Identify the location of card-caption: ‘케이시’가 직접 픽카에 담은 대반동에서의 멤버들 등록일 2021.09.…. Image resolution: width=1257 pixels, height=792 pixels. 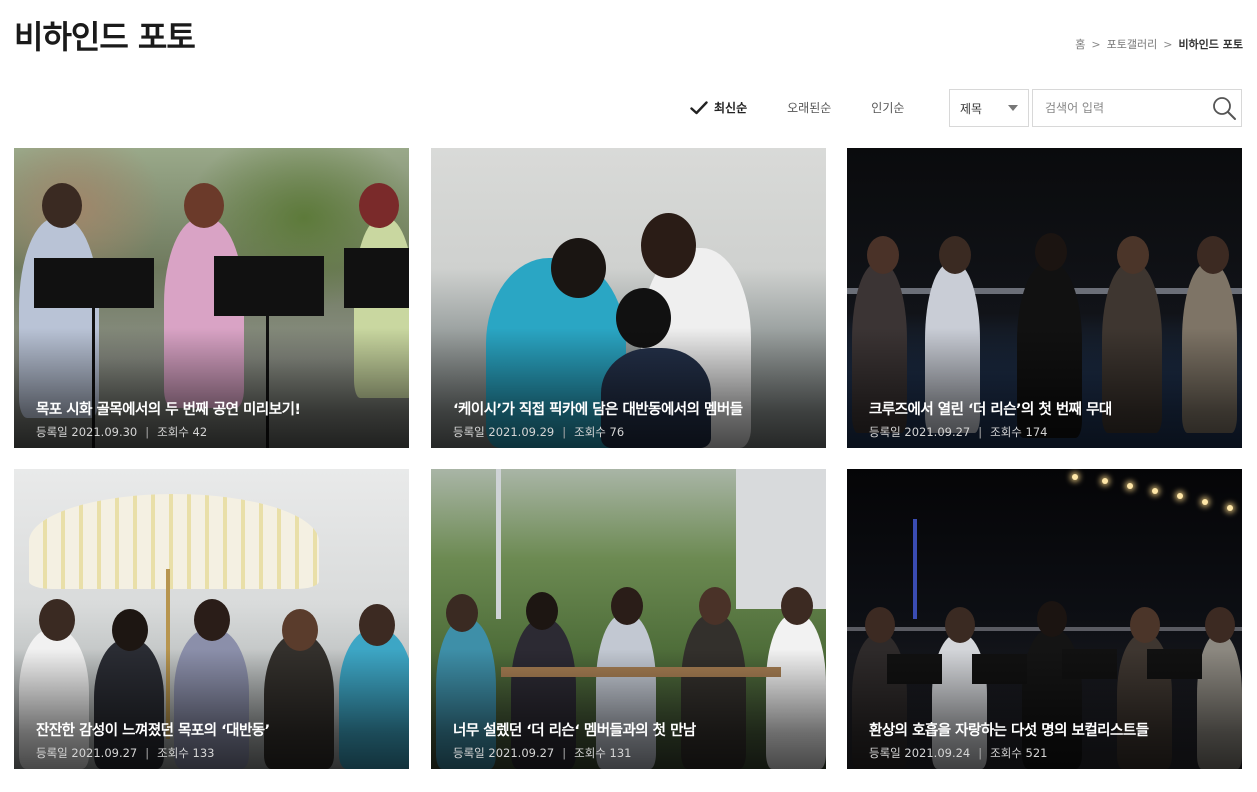
(632, 419).